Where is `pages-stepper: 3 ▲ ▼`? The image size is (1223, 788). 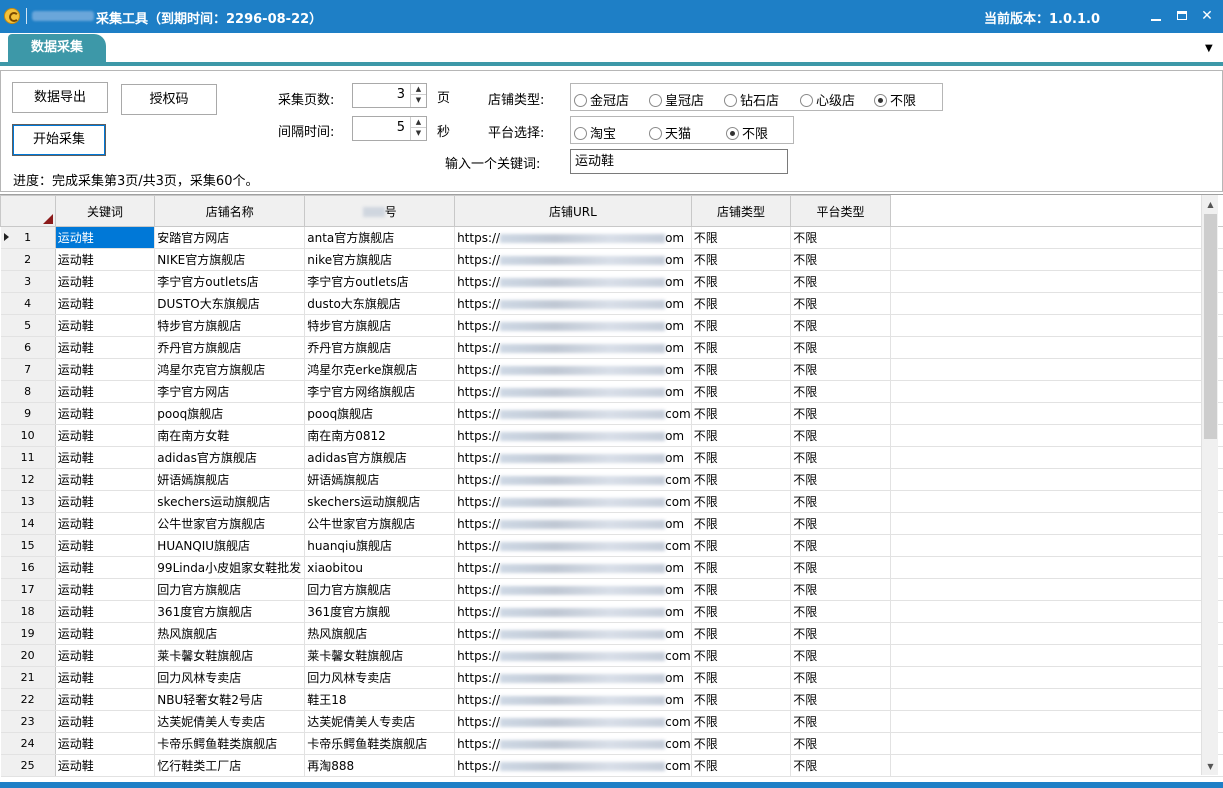 pages-stepper: 3 ▲ ▼ is located at coordinates (389, 95).